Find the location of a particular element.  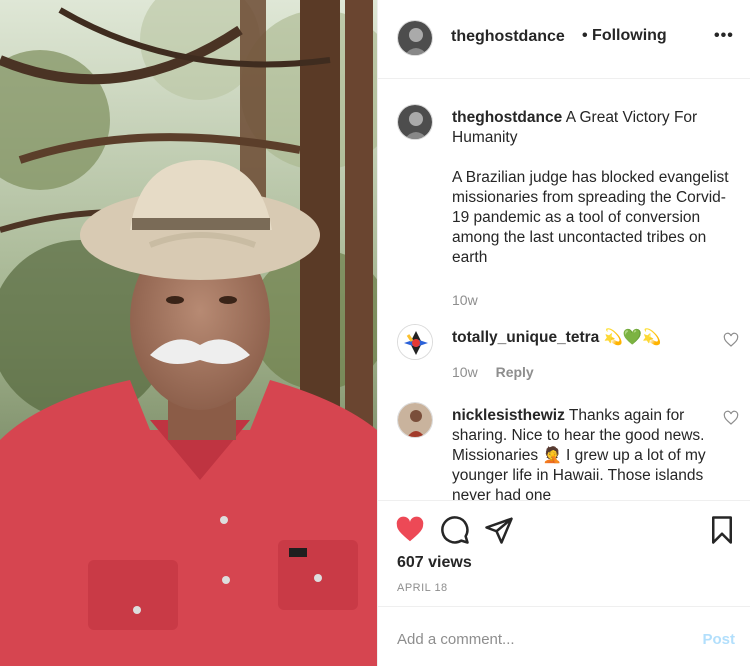

post-comment-button: Post is located at coordinates (718, 639).